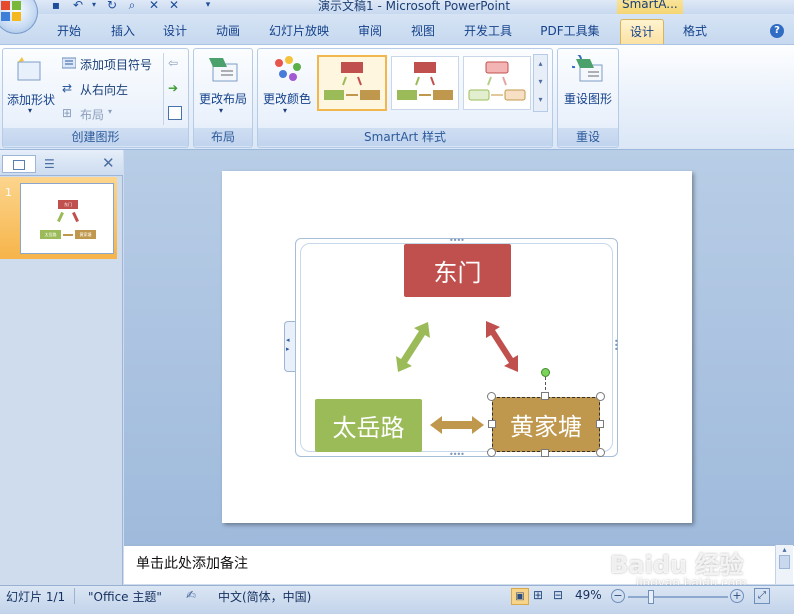  What do you see at coordinates (175, 31) in the screenshot?
I see `tab-design: 设计` at bounding box center [175, 31].